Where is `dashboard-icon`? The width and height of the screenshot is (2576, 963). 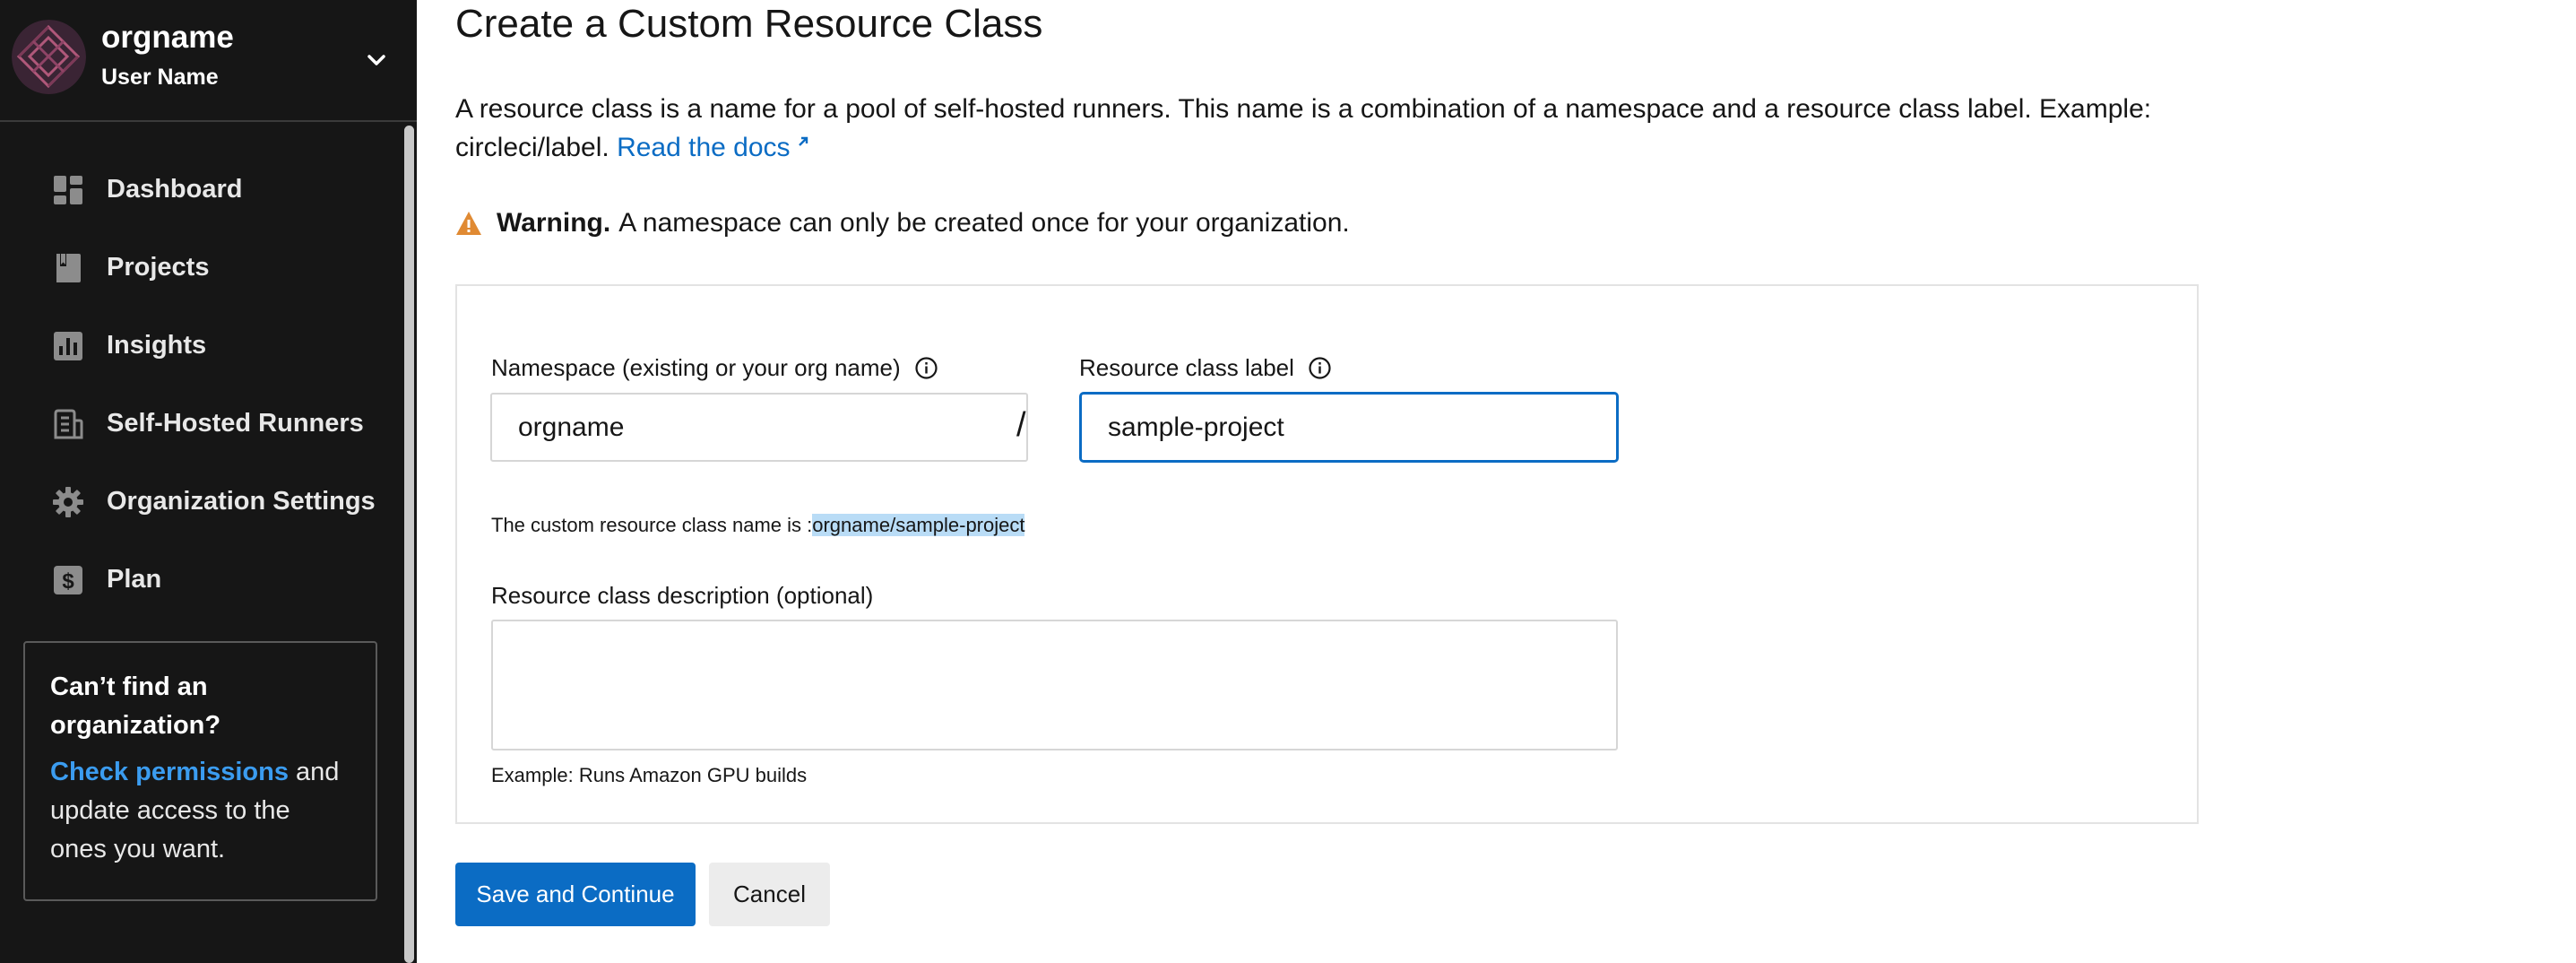
dashboard-icon is located at coordinates (68, 190).